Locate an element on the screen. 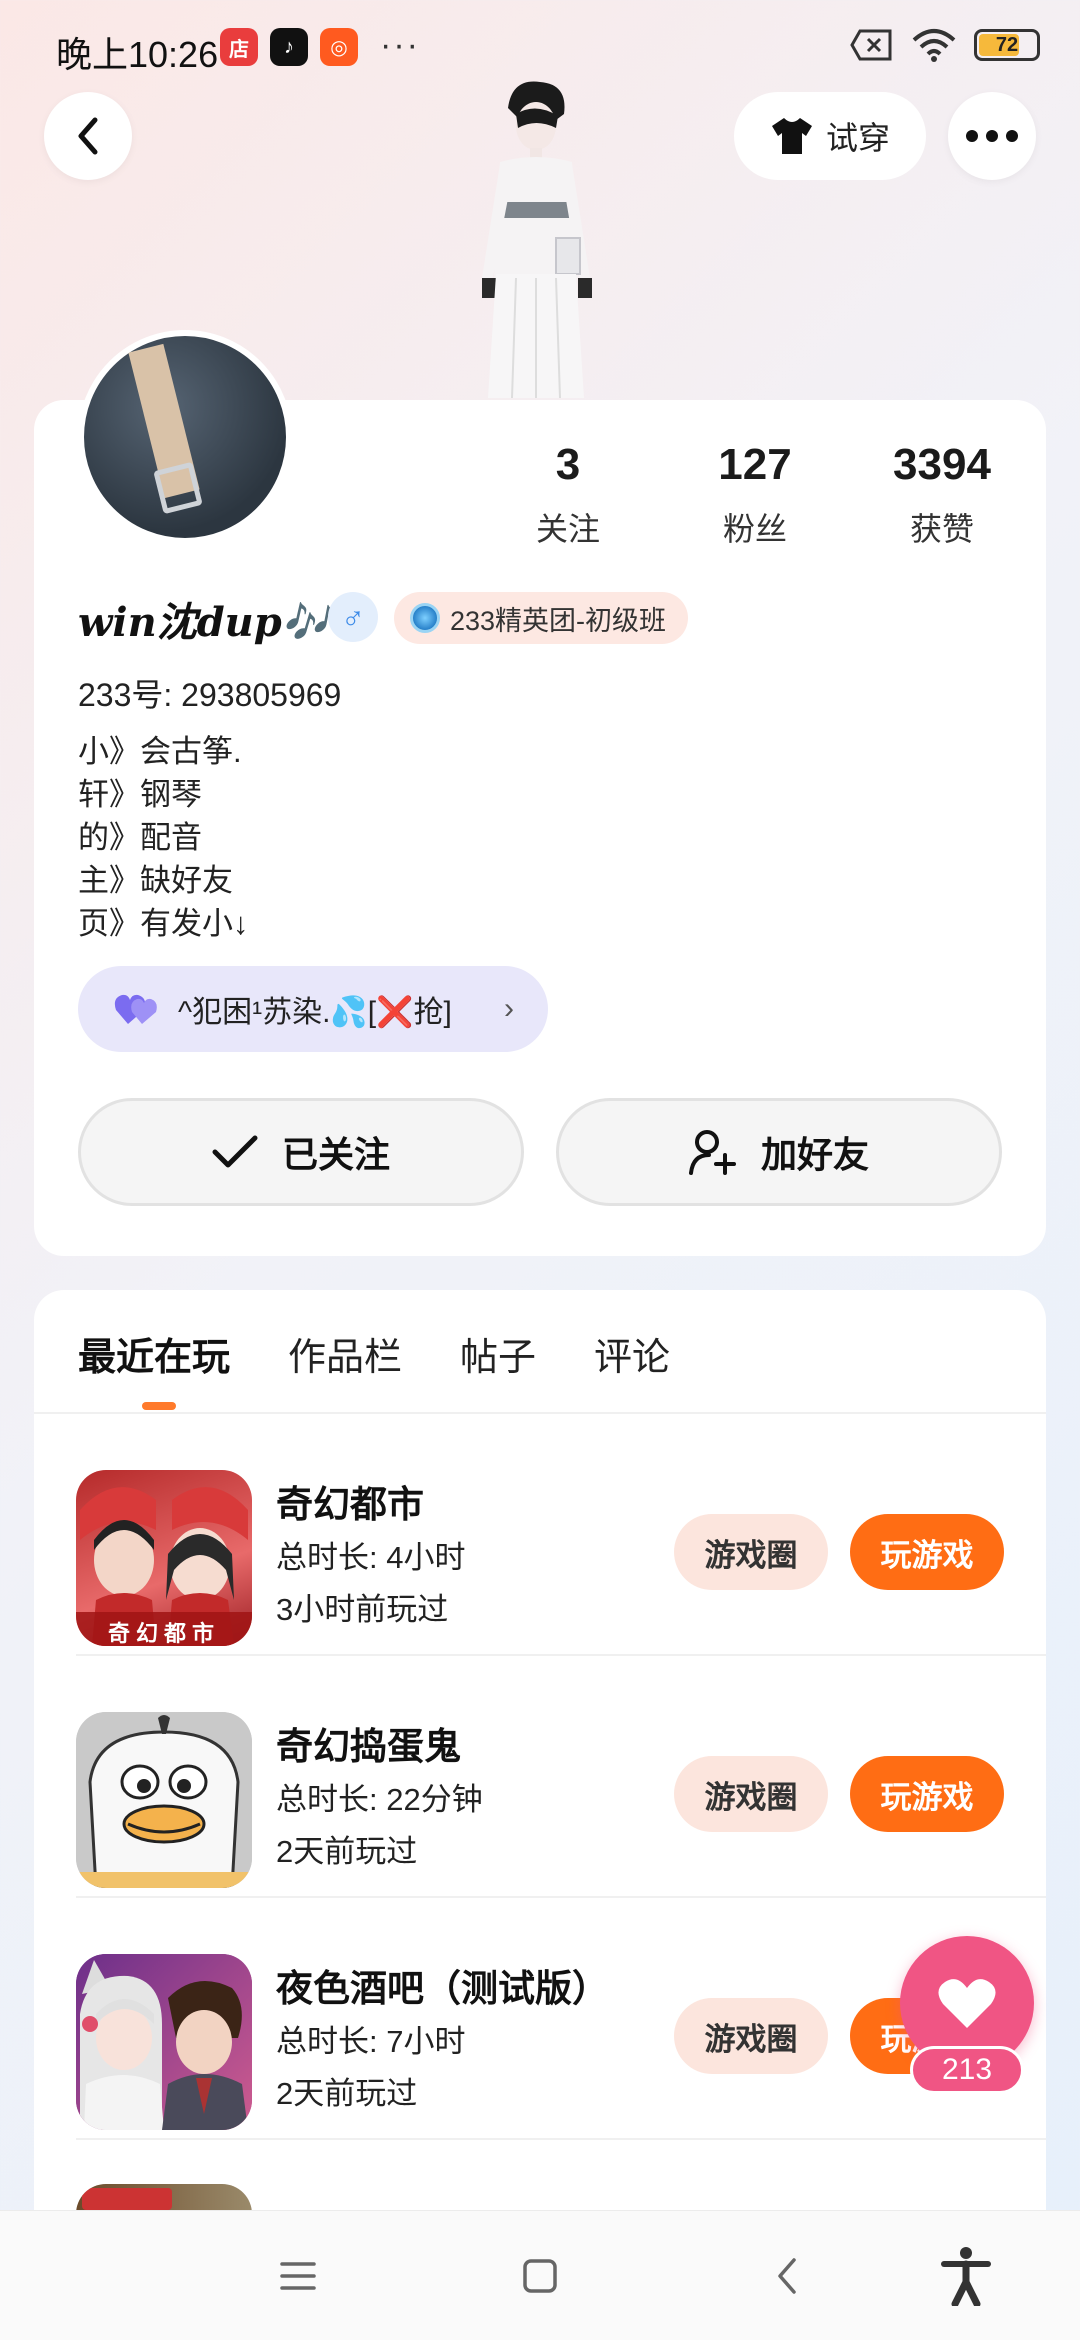 This screenshot has height=2340, width=1080. game-row: 夜色酒吧（测试版） 总时长: 7小时 2天前玩过 游戏圈 玩游戏 is located at coordinates (561, 2019).